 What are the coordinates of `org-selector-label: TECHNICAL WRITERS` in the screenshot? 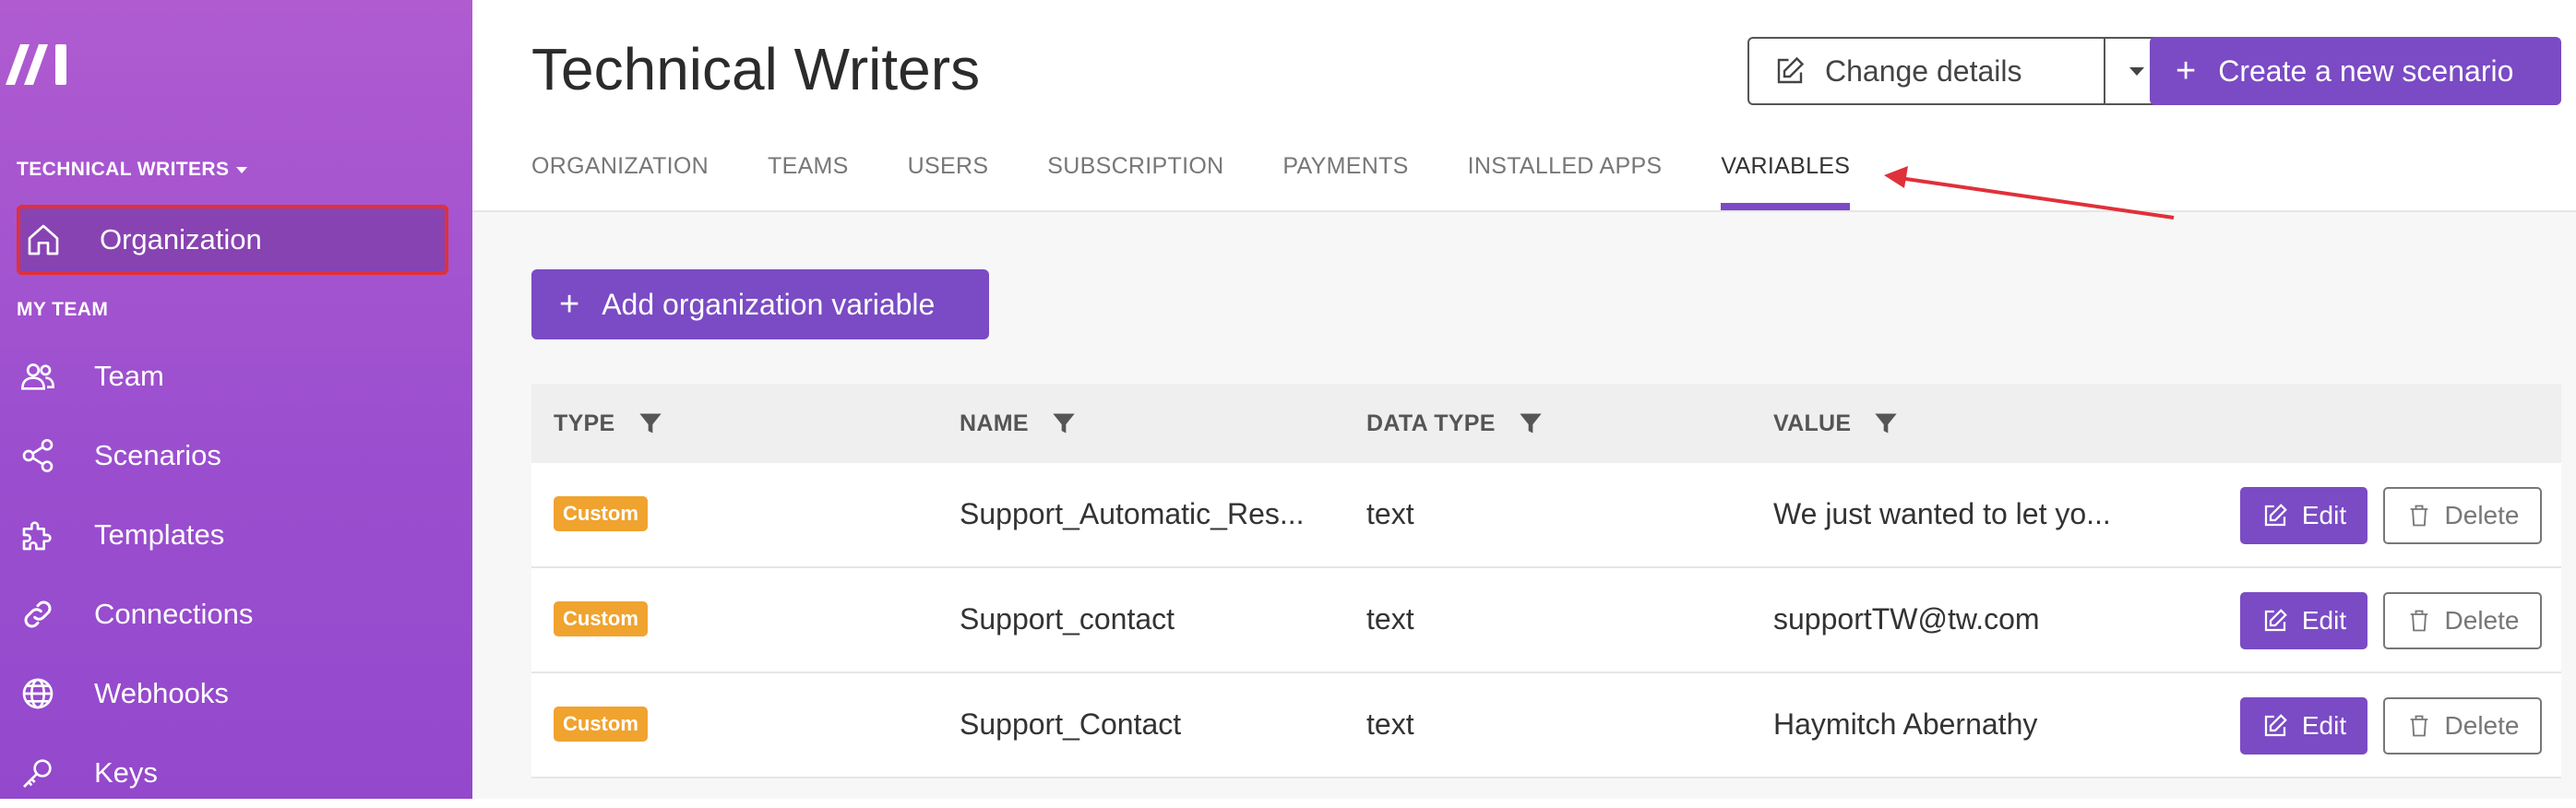 It's located at (123, 169).